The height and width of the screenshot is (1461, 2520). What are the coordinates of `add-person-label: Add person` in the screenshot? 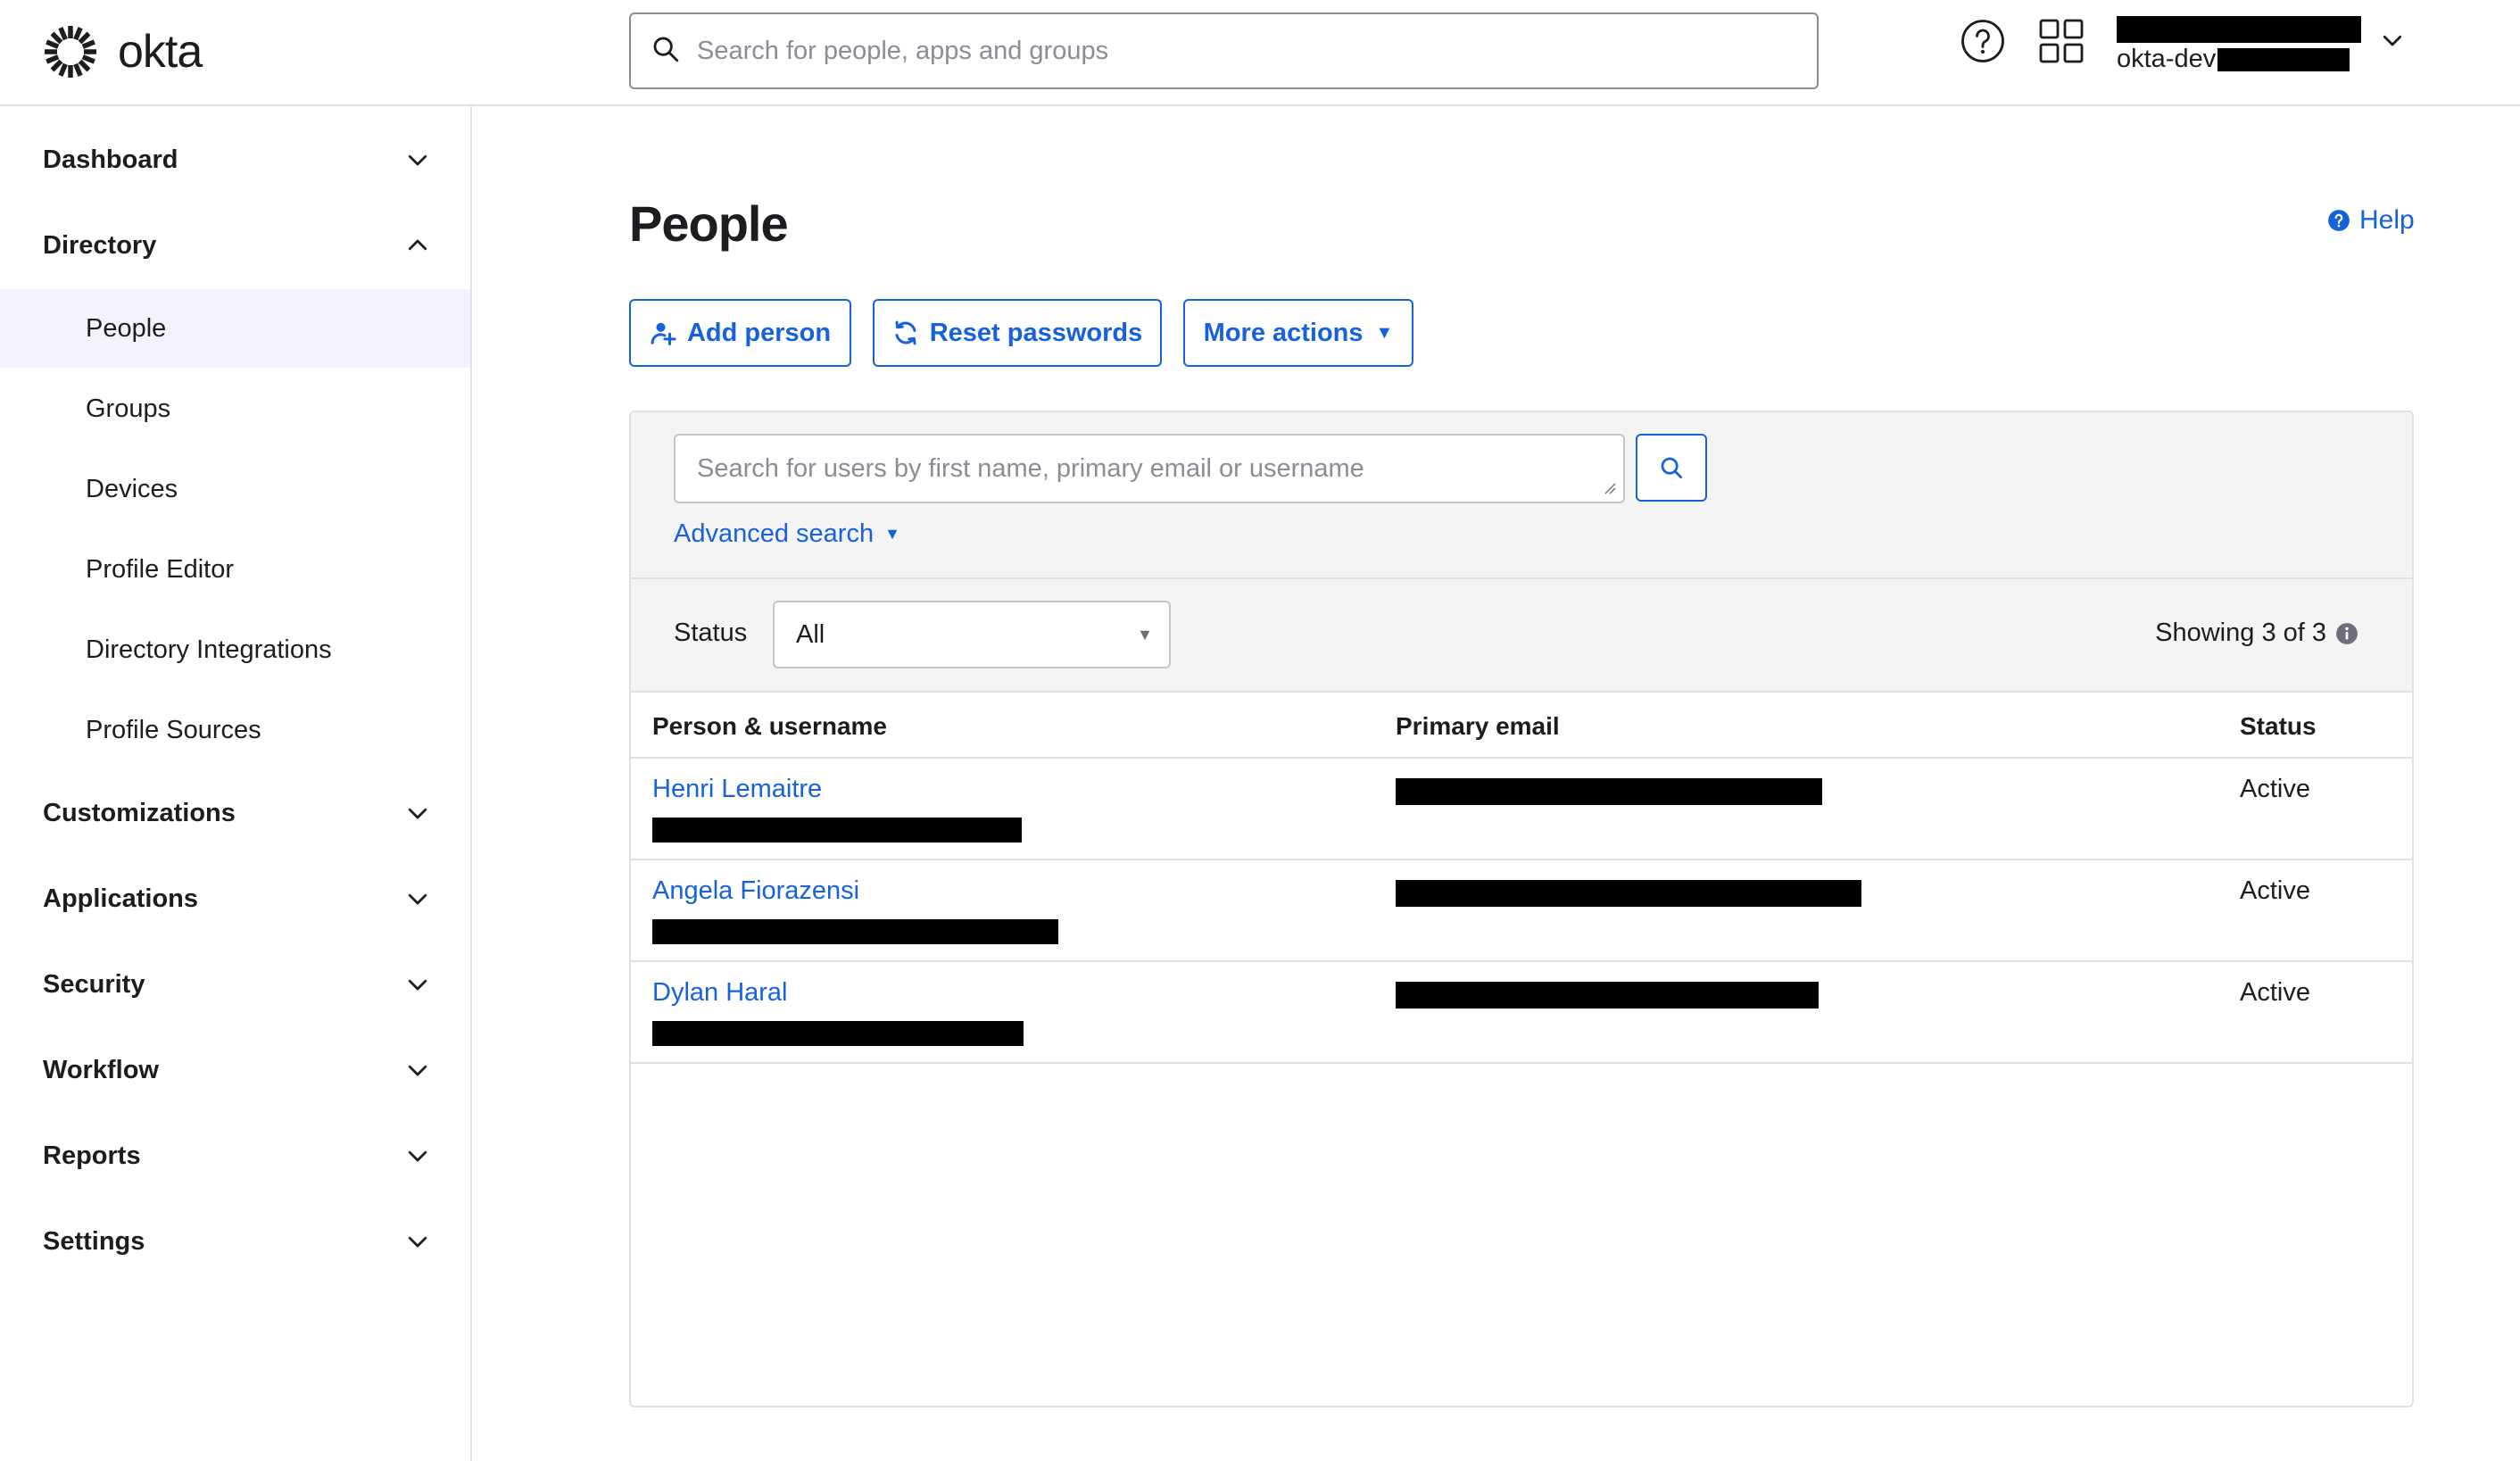 It's located at (759, 333).